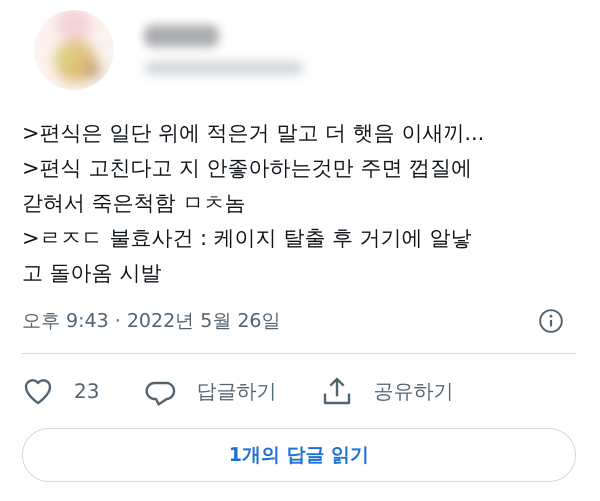 This screenshot has width=600, height=501. Describe the element at coordinates (134, 203) in the screenshot. I see `tweet-text-line: 갇혀서 죽은척함 ㅁㅊ놈` at that location.